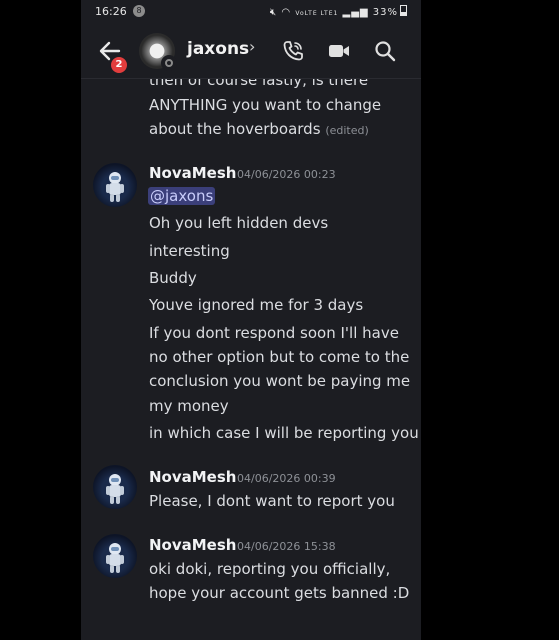 The height and width of the screenshot is (640, 559). What do you see at coordinates (239, 223) in the screenshot?
I see `message-line: Oh you left hidden devs` at bounding box center [239, 223].